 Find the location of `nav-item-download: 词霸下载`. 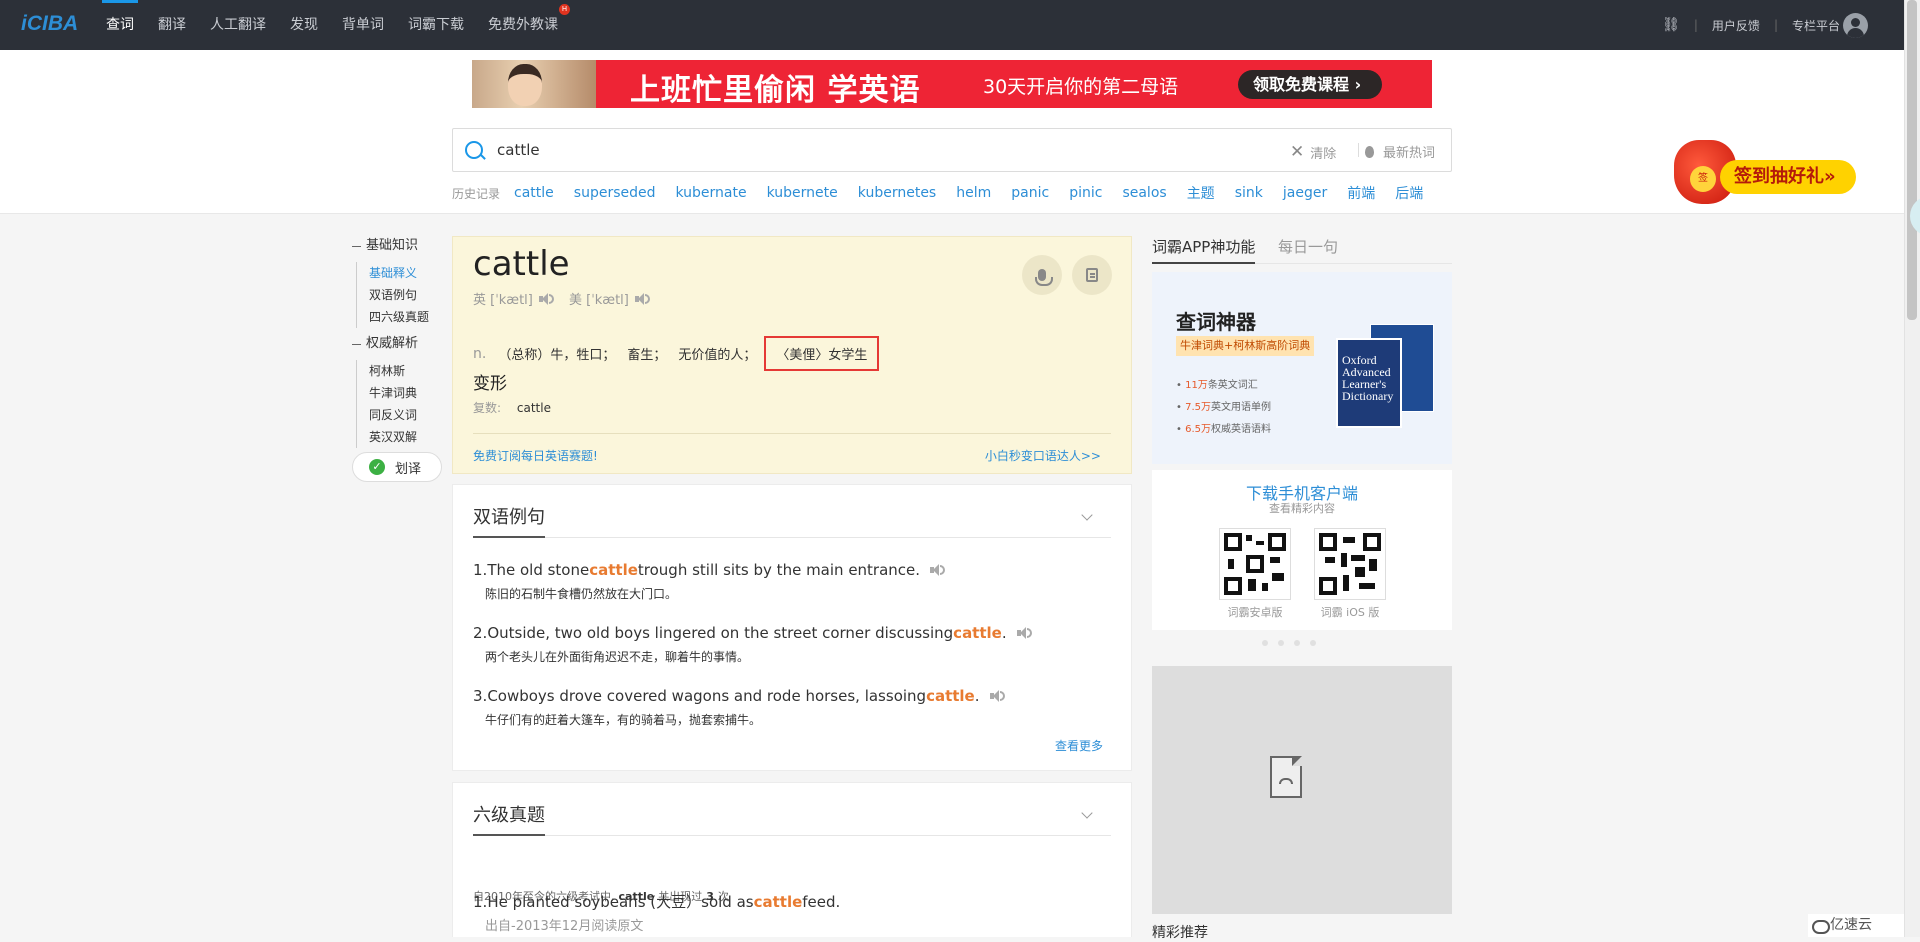

nav-item-download: 词霸下载 is located at coordinates (436, 25).